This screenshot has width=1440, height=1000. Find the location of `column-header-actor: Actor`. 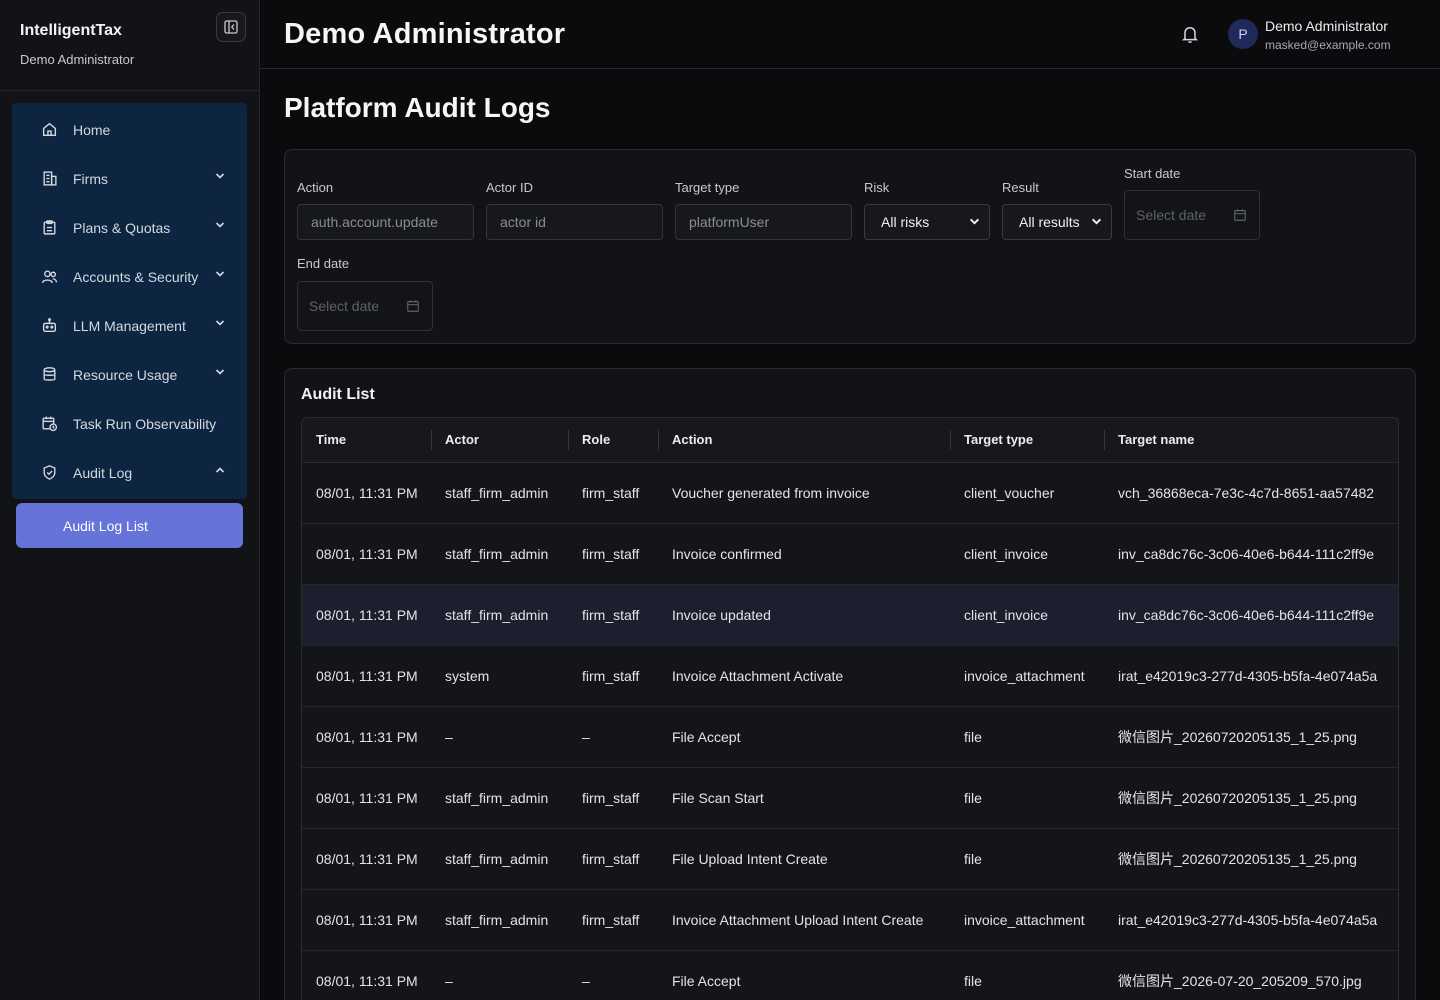

column-header-actor: Actor is located at coordinates (499, 440).